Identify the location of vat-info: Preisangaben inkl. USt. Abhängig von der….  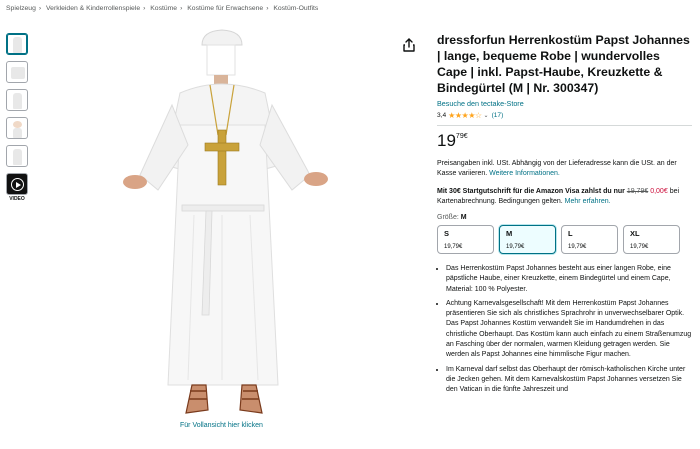
(564, 169).